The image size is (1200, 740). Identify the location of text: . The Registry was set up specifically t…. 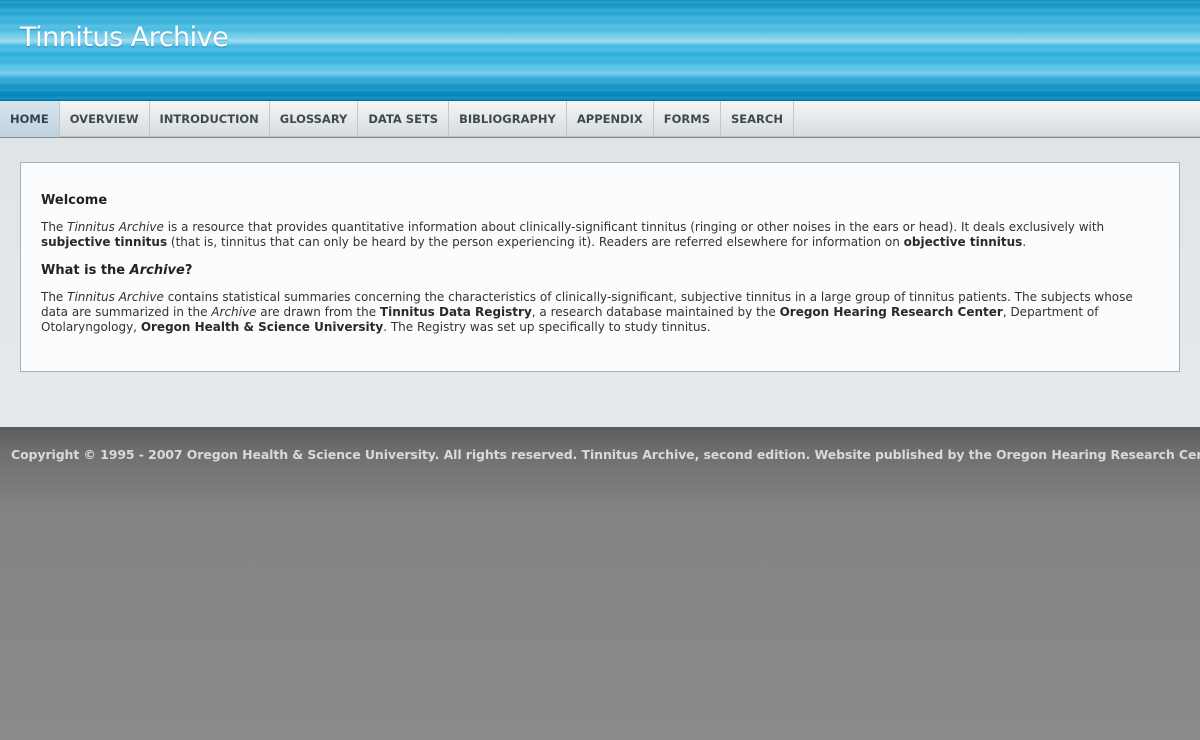
(547, 327).